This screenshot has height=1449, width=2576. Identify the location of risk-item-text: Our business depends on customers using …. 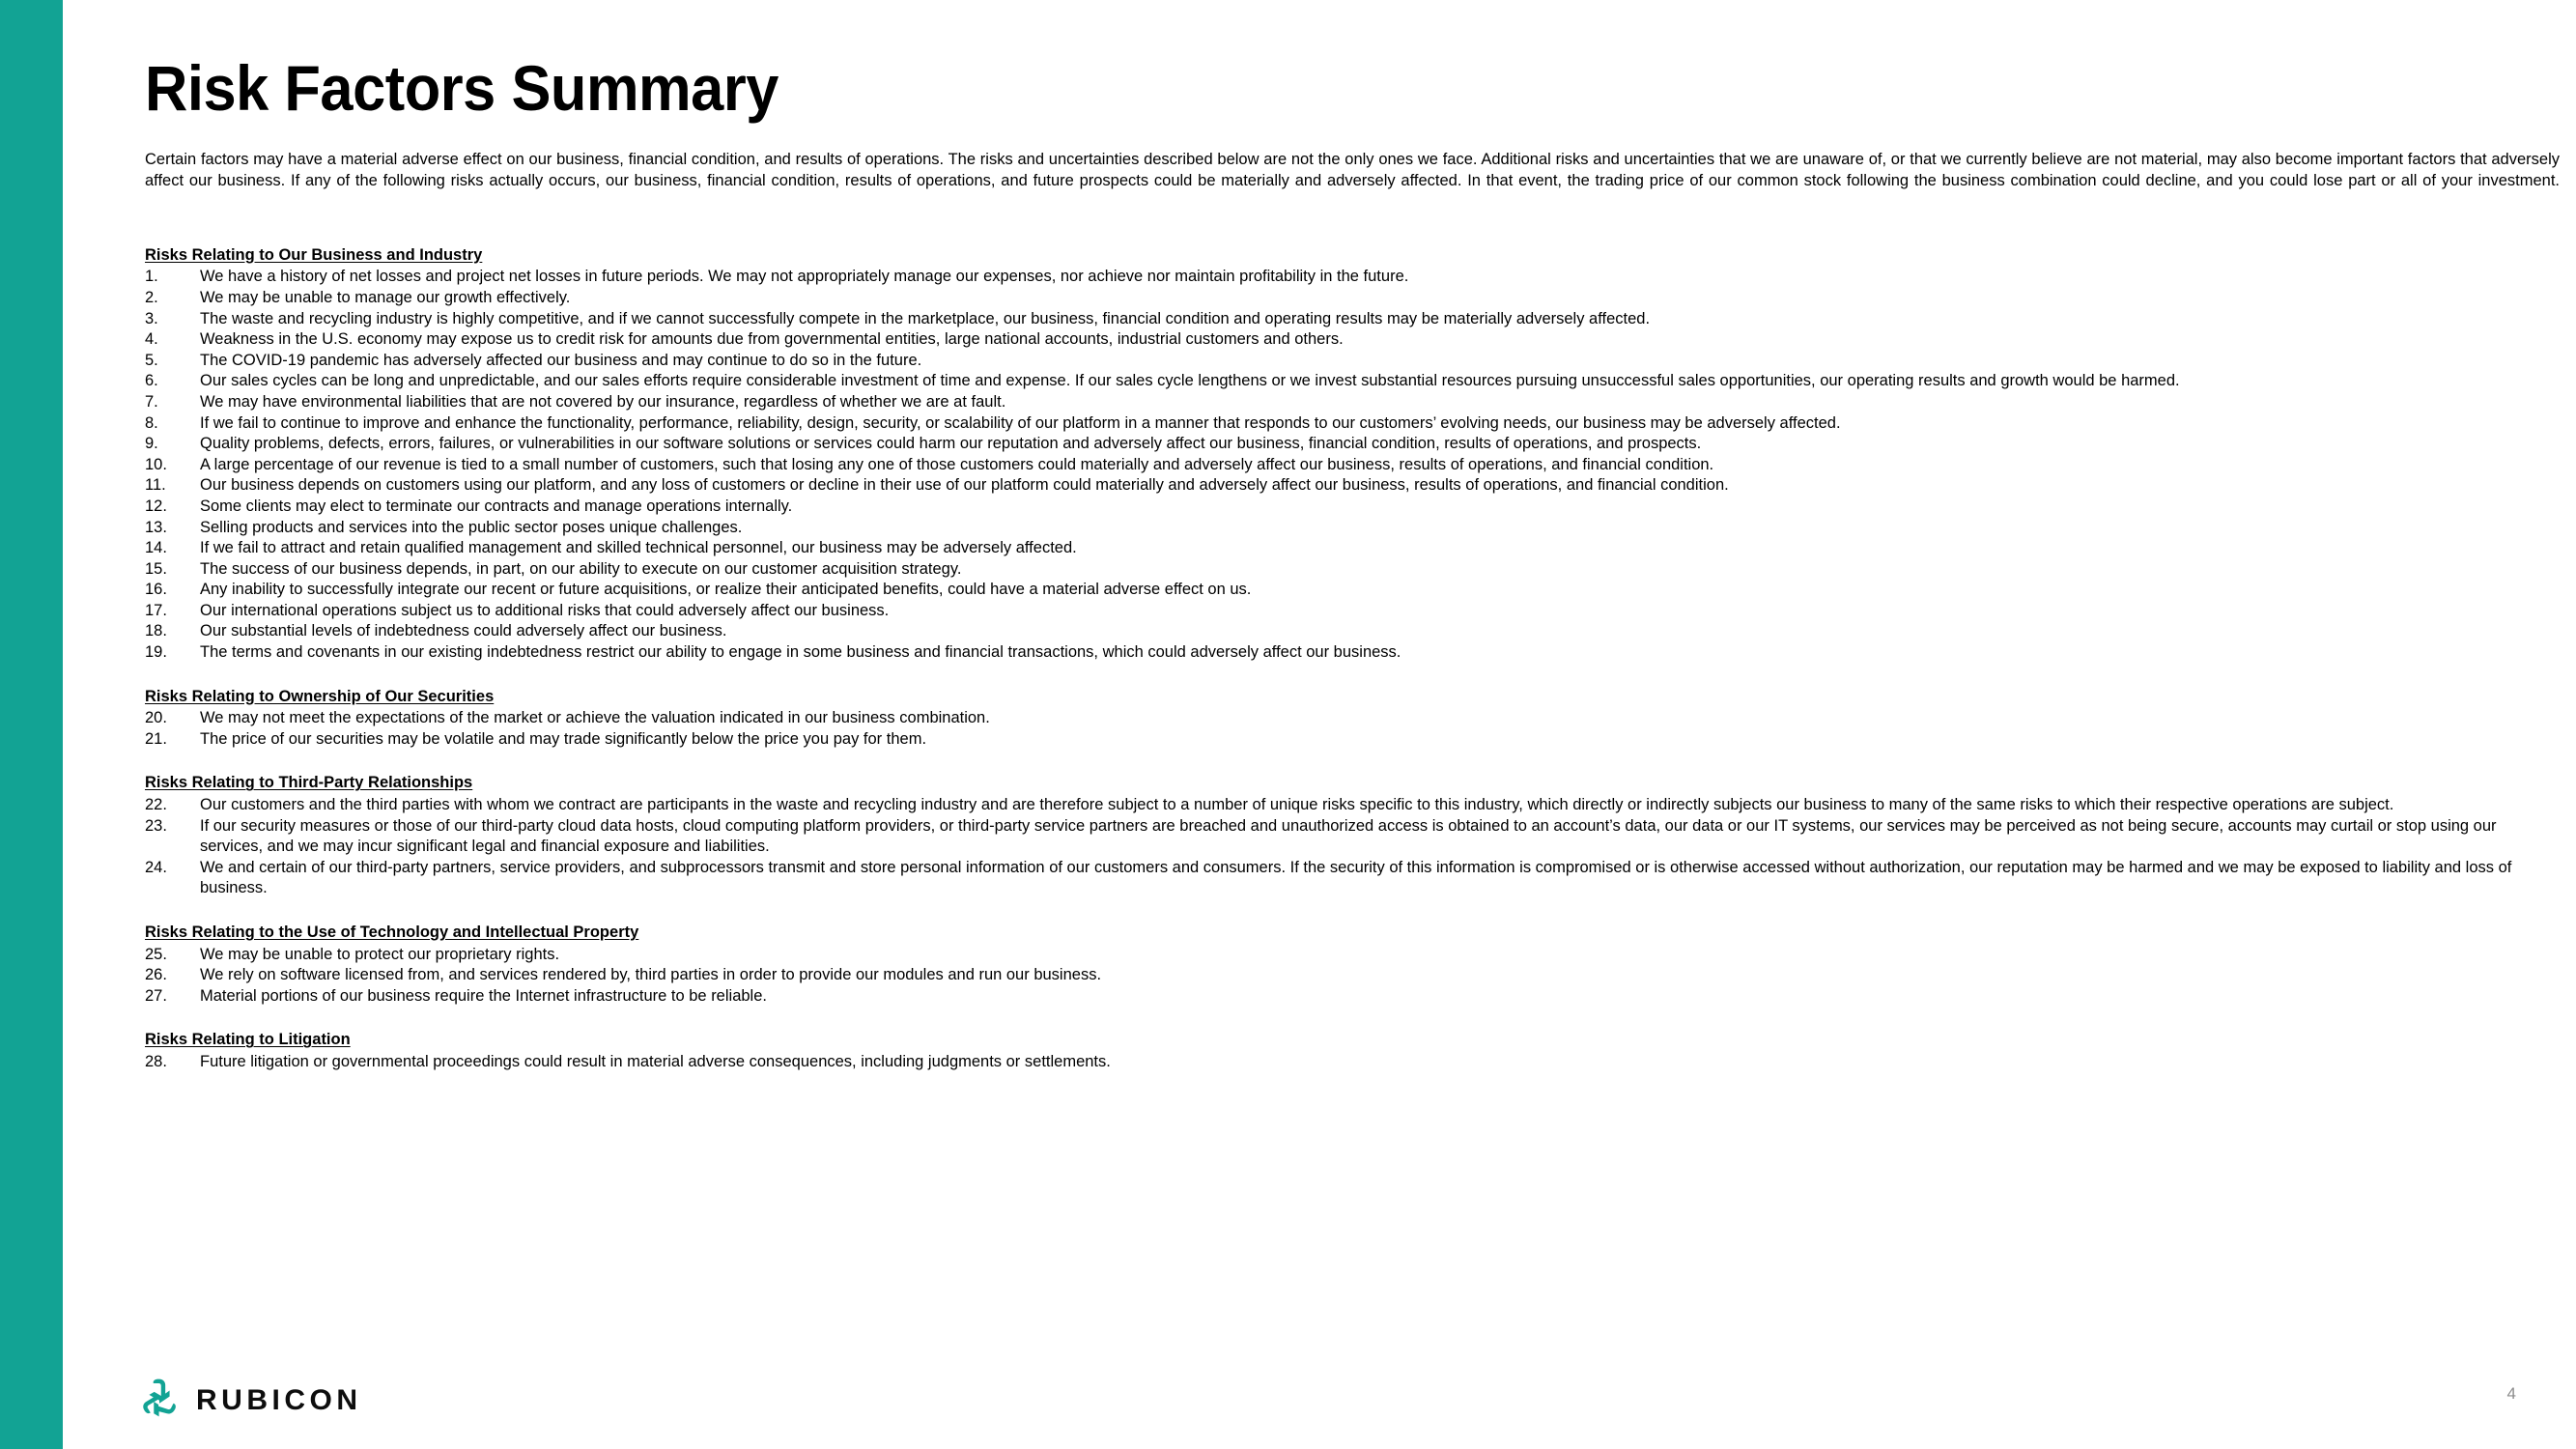
(964, 485).